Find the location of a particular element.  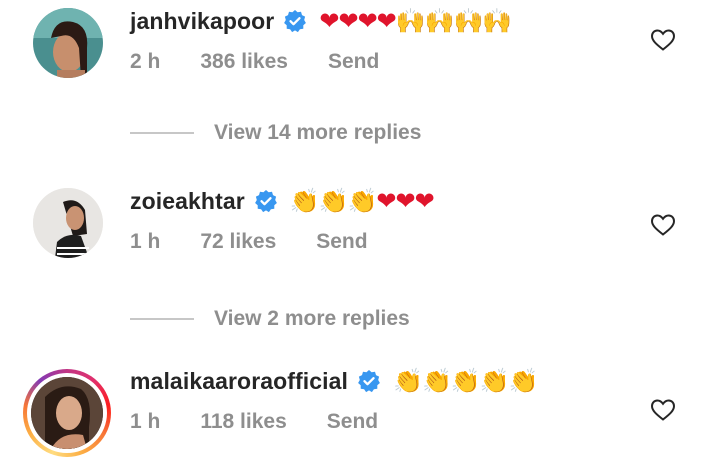

avatar-story-ring is located at coordinates (67, 413).